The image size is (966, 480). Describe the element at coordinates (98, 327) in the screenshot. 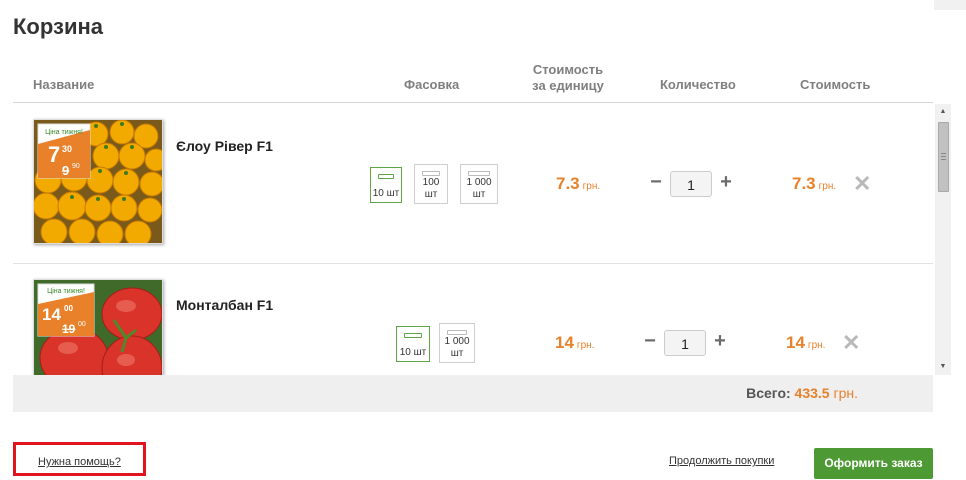

I see `red-tomatoes-product-photo: Ціна тижня! 14 00 19 00` at that location.